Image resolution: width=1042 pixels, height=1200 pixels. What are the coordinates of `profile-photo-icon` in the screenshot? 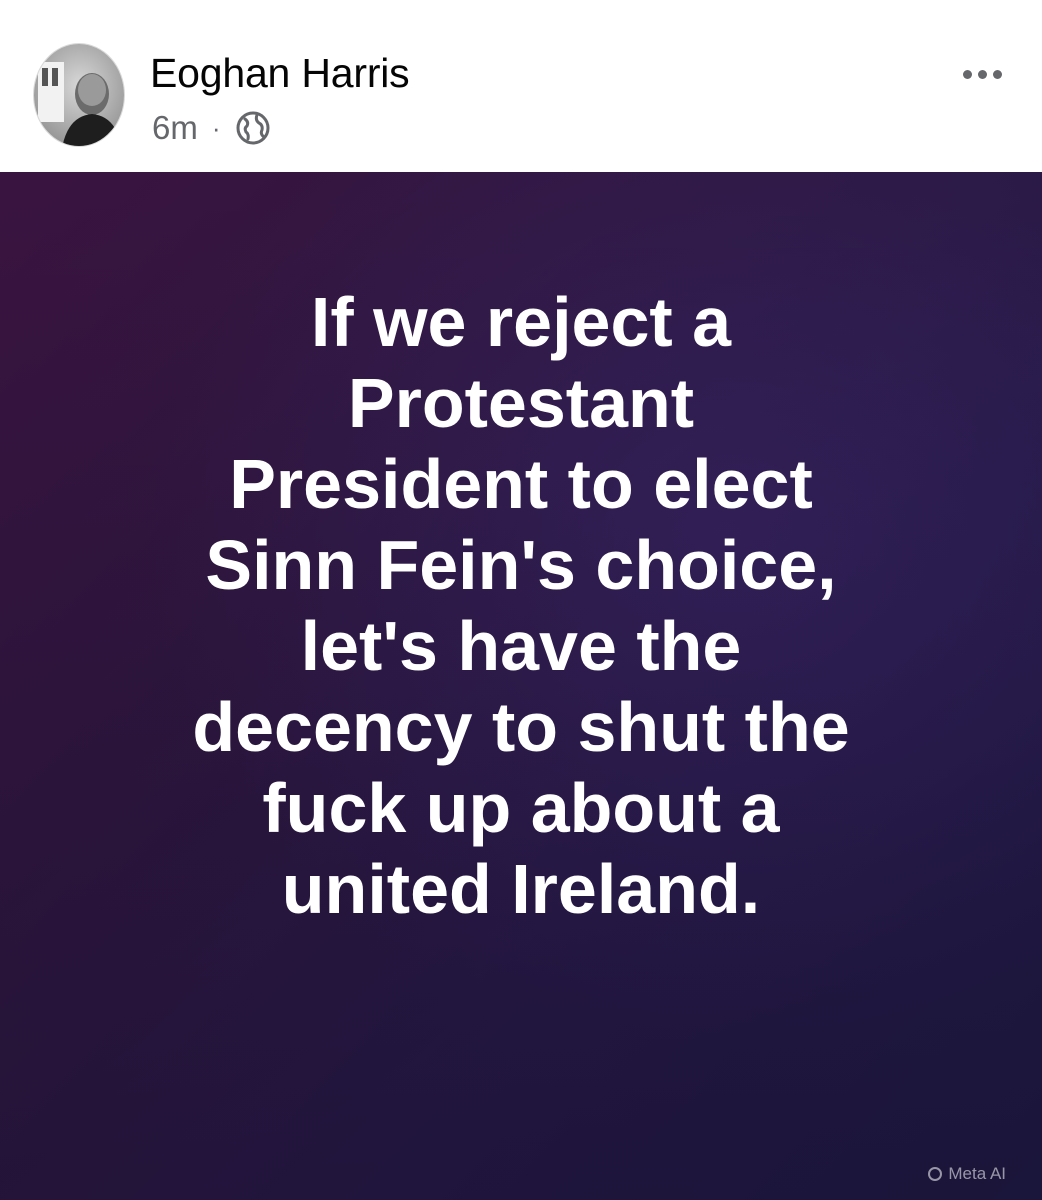 It's located at (79, 95).